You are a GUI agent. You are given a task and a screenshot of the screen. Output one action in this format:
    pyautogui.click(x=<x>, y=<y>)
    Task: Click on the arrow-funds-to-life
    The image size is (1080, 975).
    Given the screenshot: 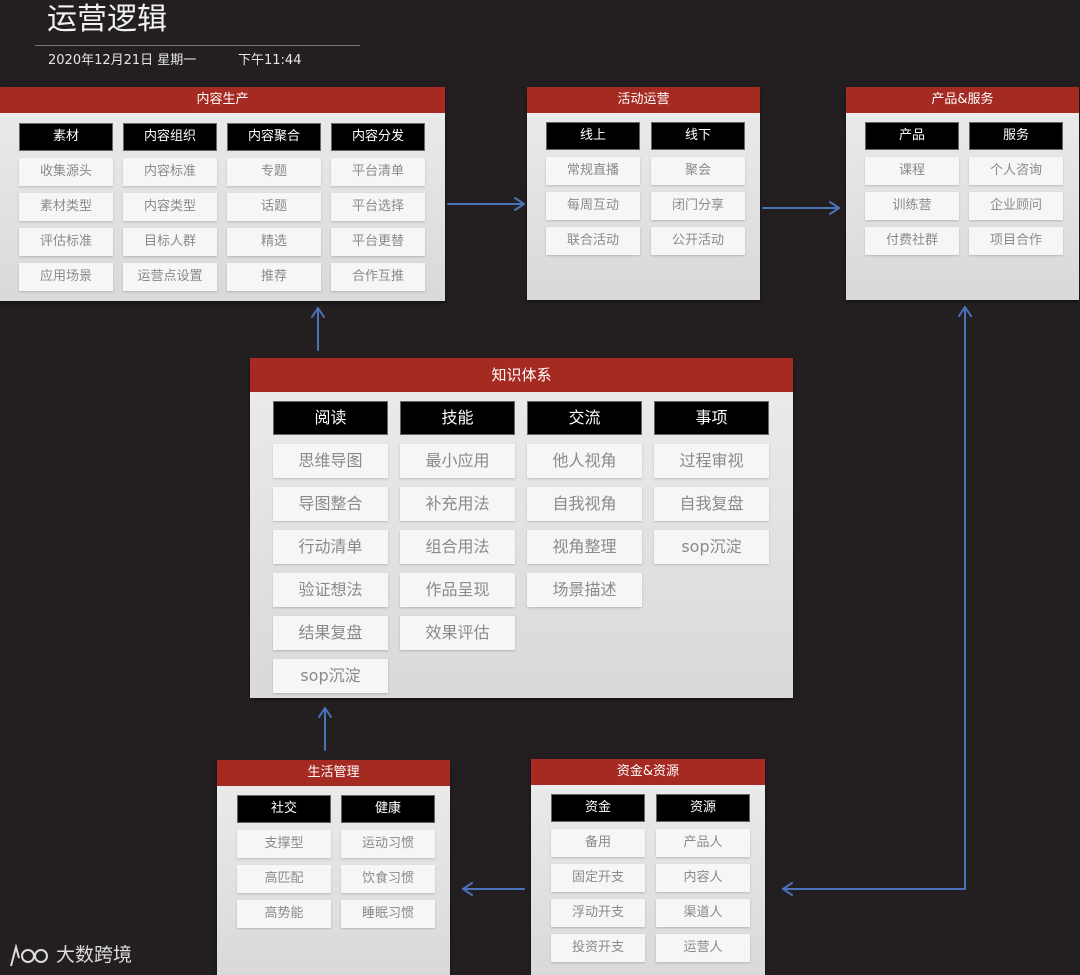 What is the action you would take?
    pyautogui.click(x=493, y=889)
    